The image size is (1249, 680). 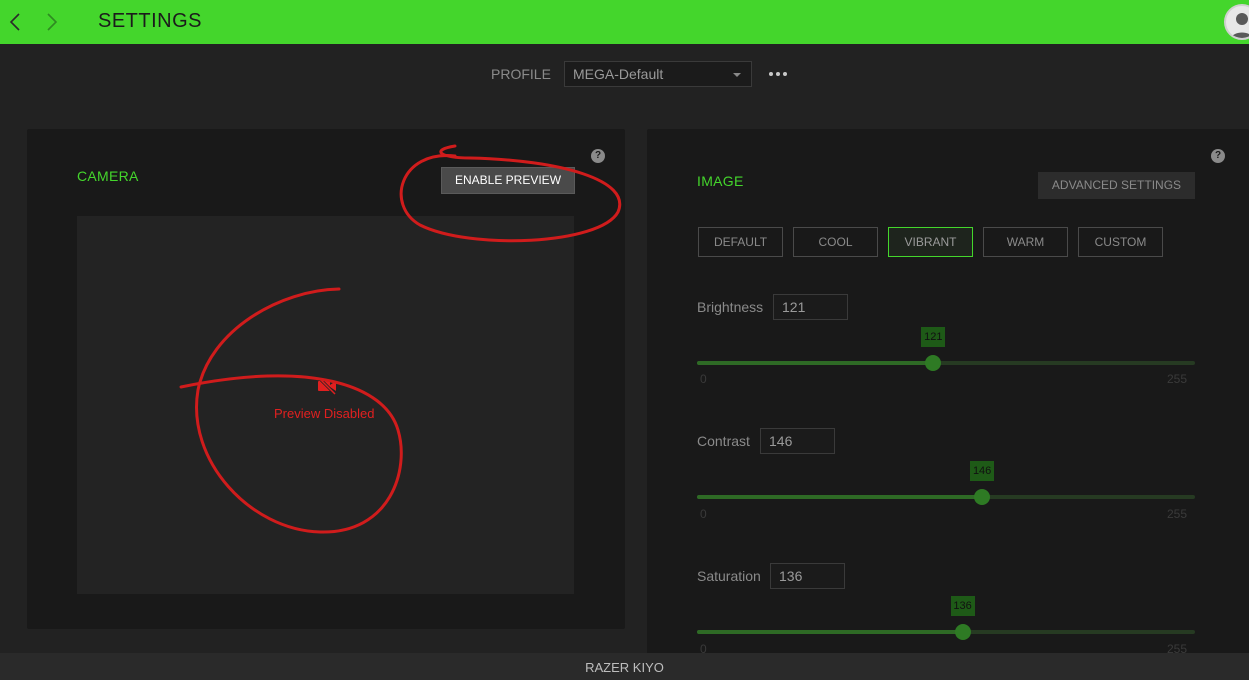 I want to click on saturation-slider-fill, so click(x=830, y=632).